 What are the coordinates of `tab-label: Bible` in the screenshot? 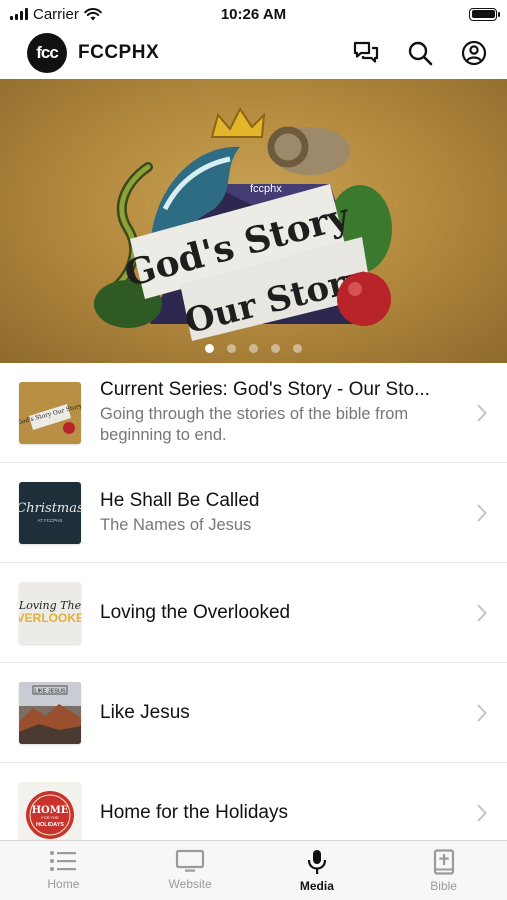 It's located at (443, 886).